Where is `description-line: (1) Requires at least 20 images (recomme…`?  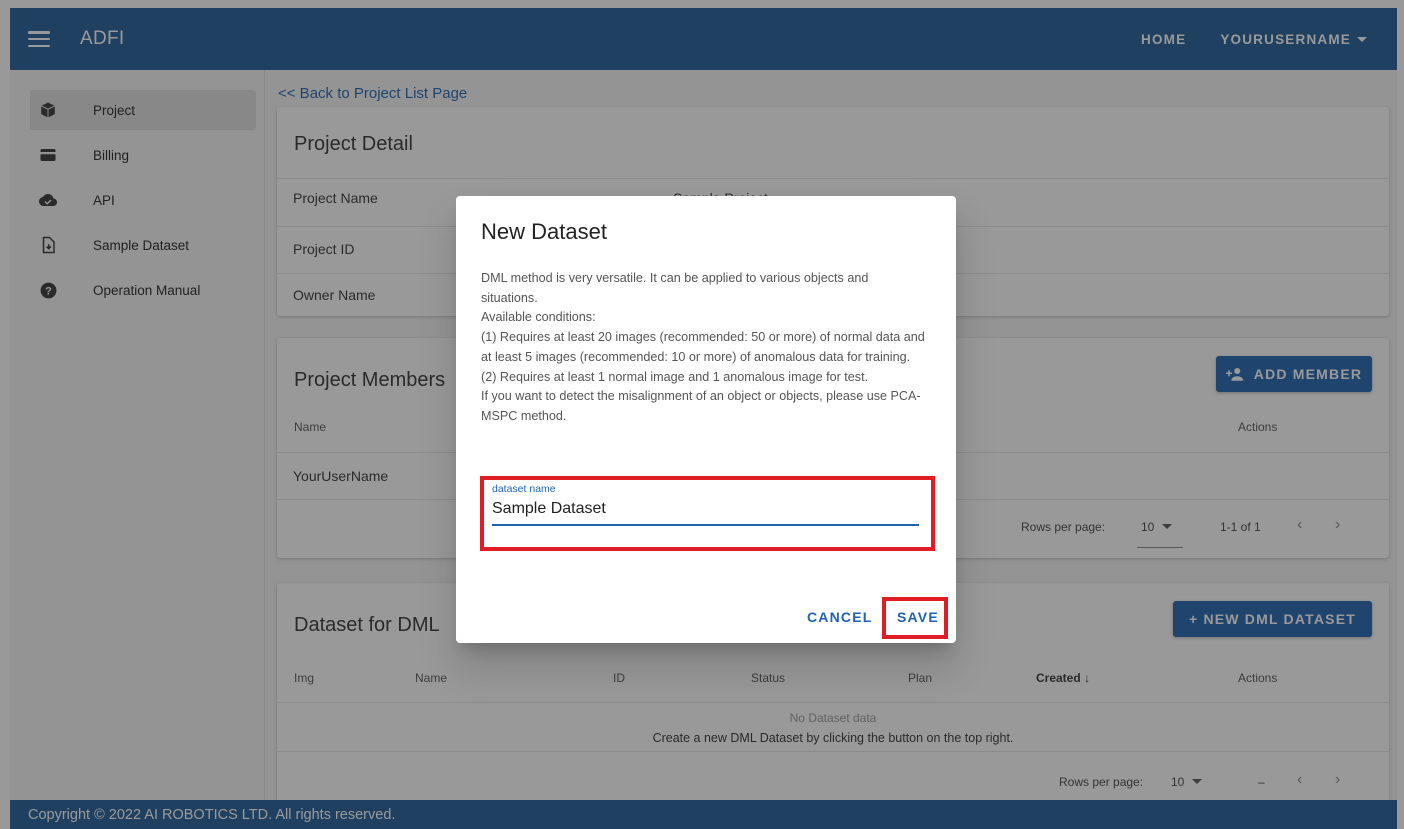 description-line: (1) Requires at least 20 images (recomme… is located at coordinates (703, 347).